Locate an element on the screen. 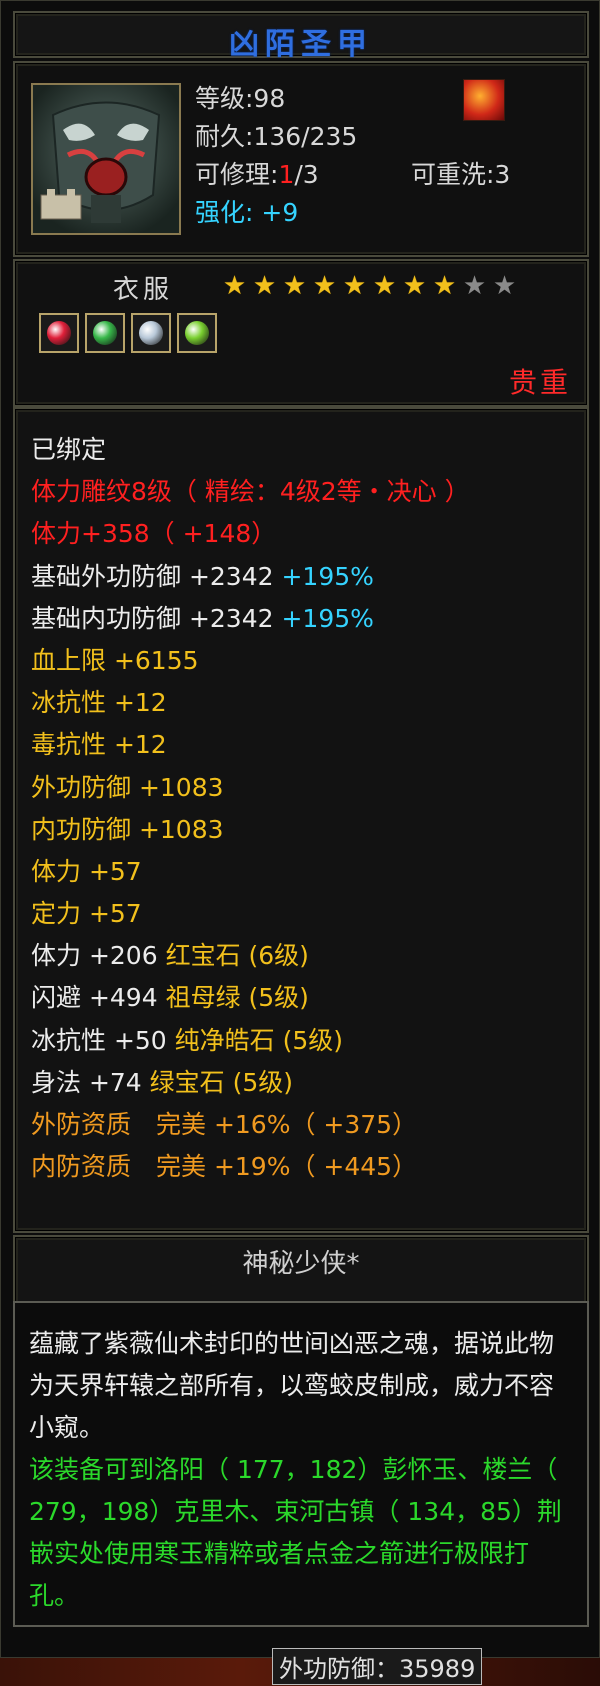 The width and height of the screenshot is (600, 1686). ruby-gem-icon is located at coordinates (59, 333).